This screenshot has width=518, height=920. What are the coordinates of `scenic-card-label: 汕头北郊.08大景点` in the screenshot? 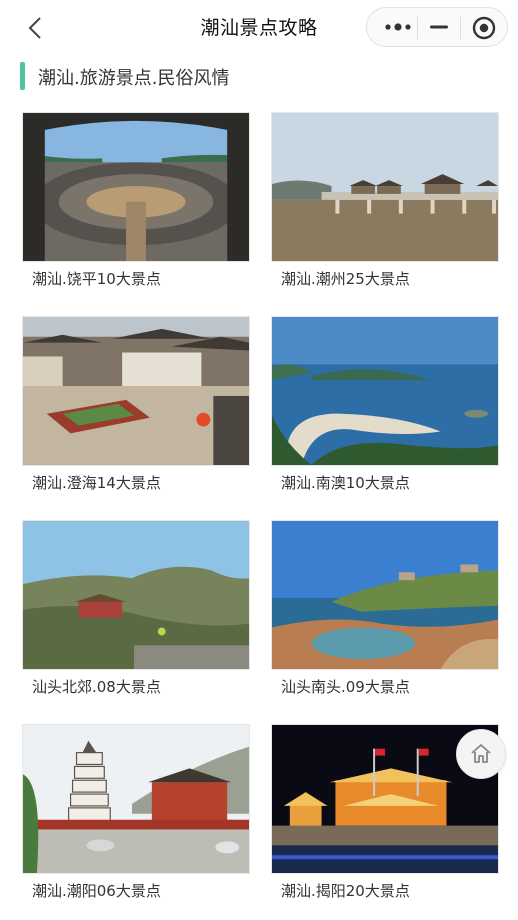 It's located at (96, 687).